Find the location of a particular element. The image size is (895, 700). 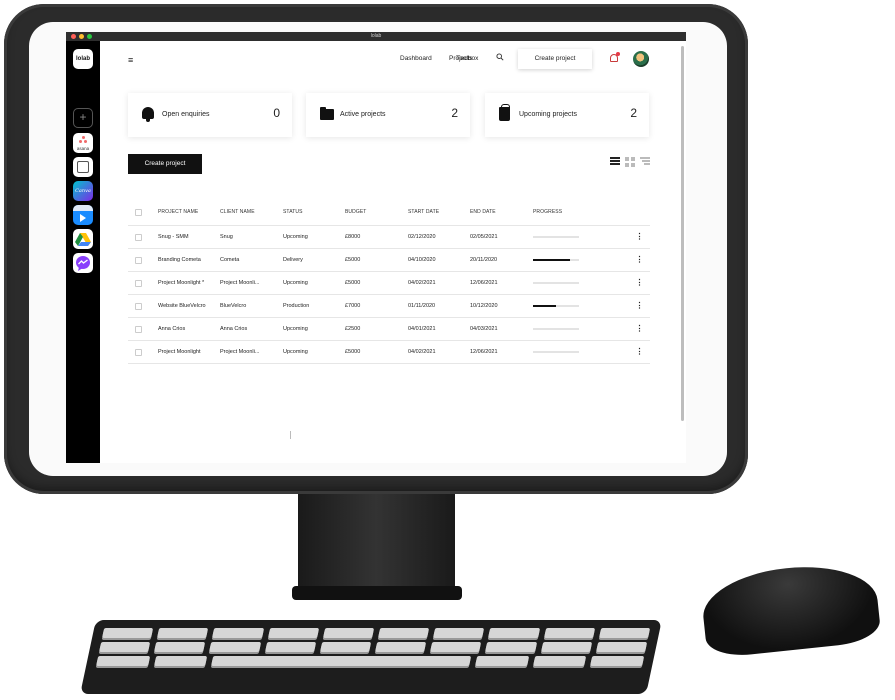

cell-client-name: Cometa is located at coordinates (230, 259).